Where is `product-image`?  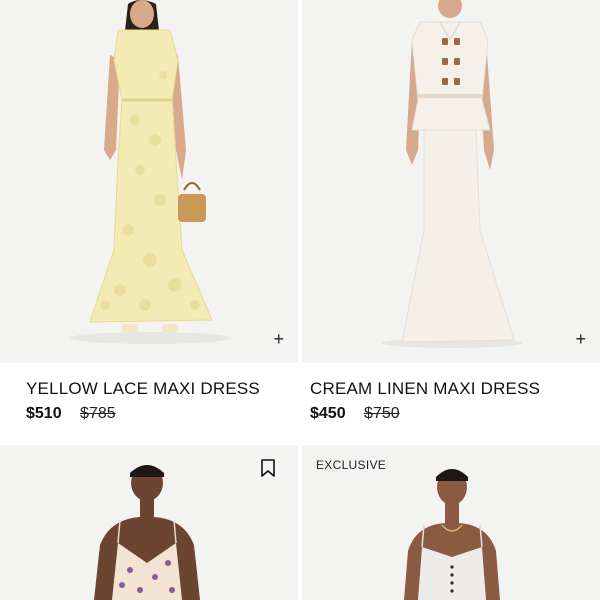 product-image is located at coordinates (149, 522).